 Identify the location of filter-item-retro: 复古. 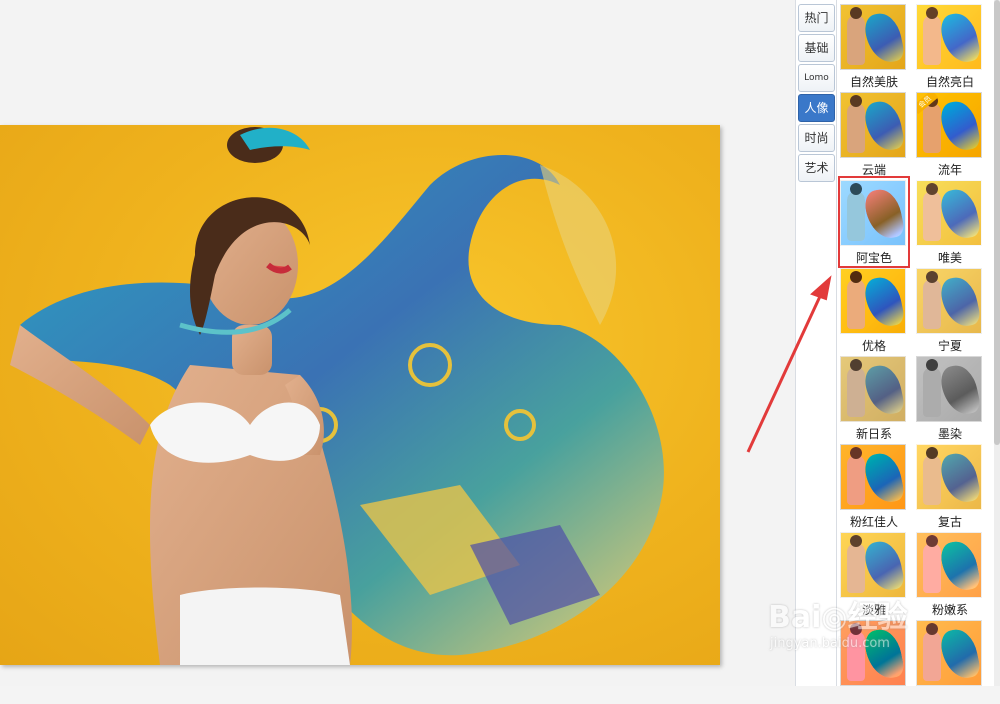
(950, 484).